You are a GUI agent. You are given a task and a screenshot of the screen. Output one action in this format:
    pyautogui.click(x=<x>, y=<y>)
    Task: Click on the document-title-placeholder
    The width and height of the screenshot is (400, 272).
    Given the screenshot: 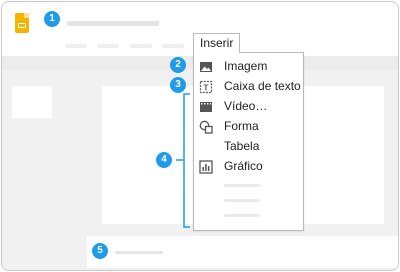 What is the action you would take?
    pyautogui.click(x=113, y=23)
    